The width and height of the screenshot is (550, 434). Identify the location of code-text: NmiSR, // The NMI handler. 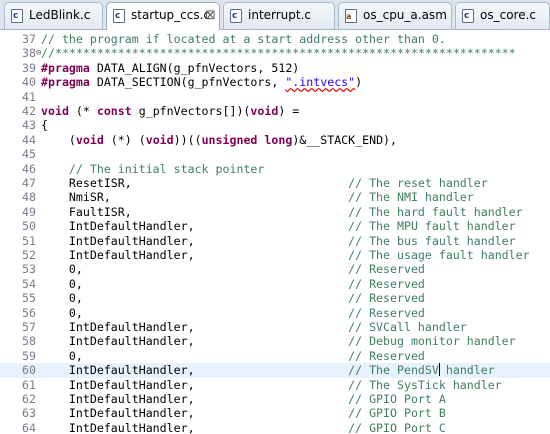
(257, 197).